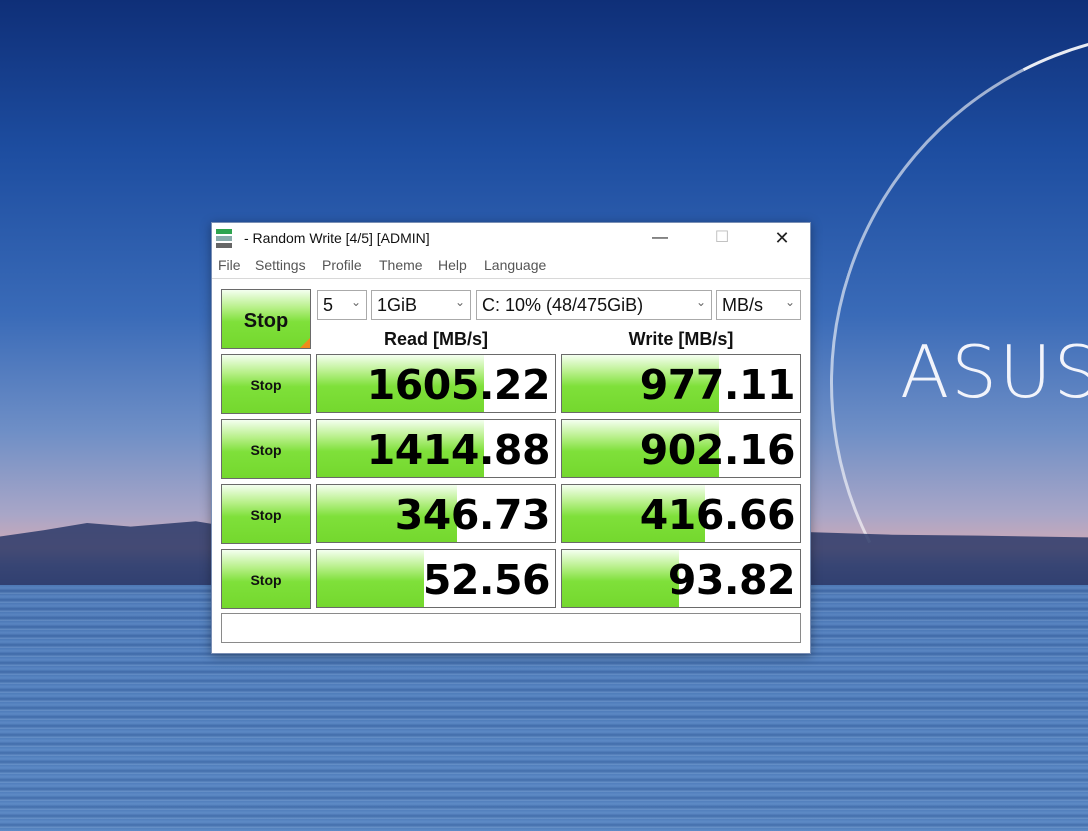 Image resolution: width=1088 pixels, height=831 pixels. I want to click on row-1-read-result: 1605.22, so click(436, 383).